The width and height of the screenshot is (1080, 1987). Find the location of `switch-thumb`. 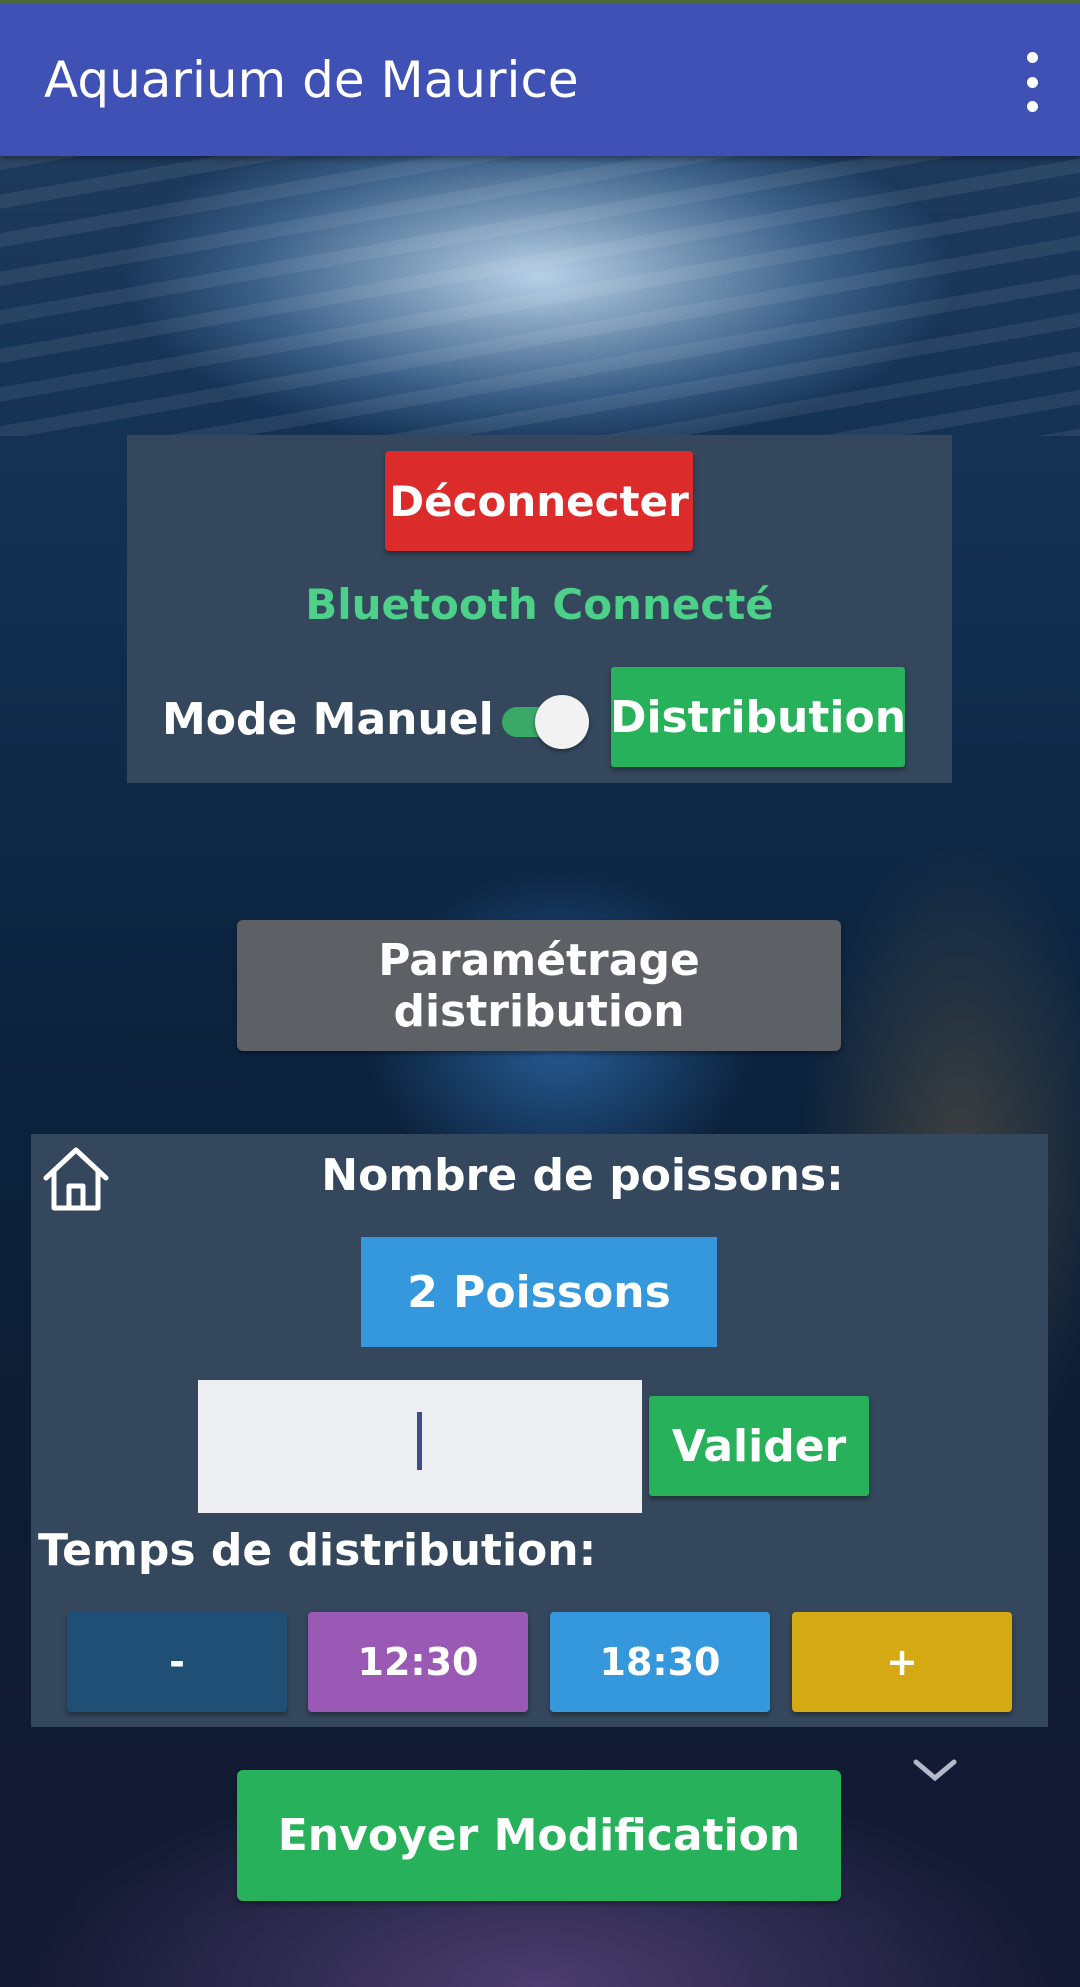

switch-thumb is located at coordinates (562, 722).